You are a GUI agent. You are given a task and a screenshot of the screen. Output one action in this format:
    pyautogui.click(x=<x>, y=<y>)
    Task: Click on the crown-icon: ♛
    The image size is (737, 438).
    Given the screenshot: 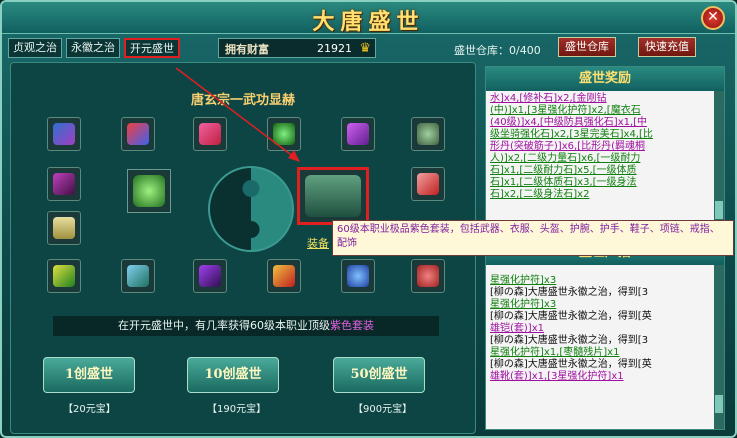 What is the action you would take?
    pyautogui.click(x=365, y=48)
    